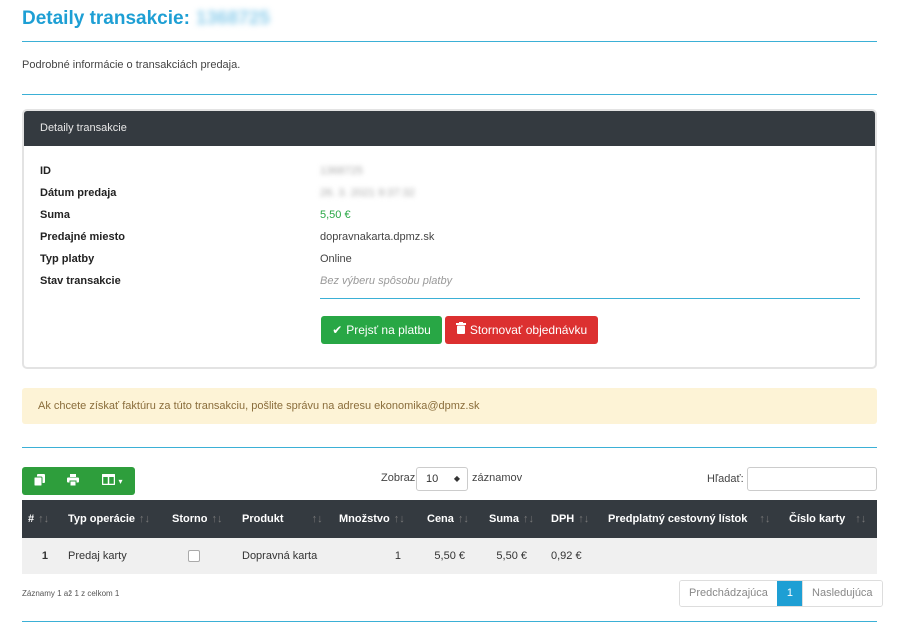 This screenshot has width=900, height=629. I want to click on card-title: Detaily transakcie, so click(449, 128).